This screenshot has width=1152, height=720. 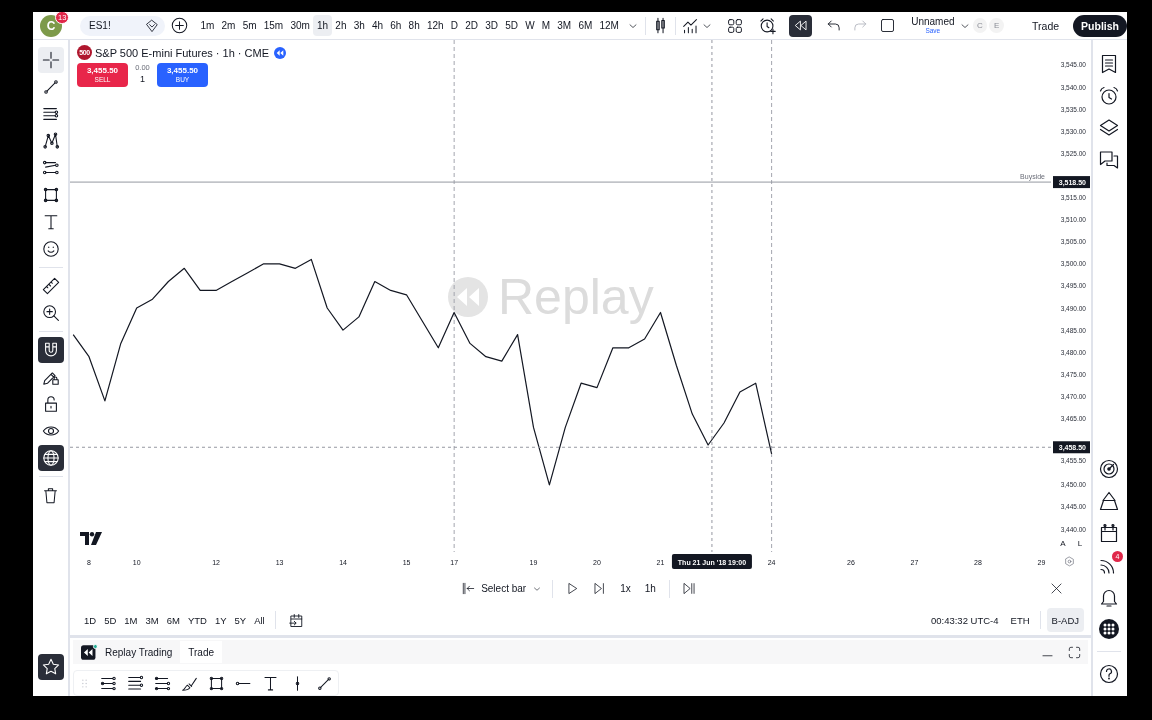 What do you see at coordinates (89, 652) in the screenshot?
I see `rewind-tile-icon` at bounding box center [89, 652].